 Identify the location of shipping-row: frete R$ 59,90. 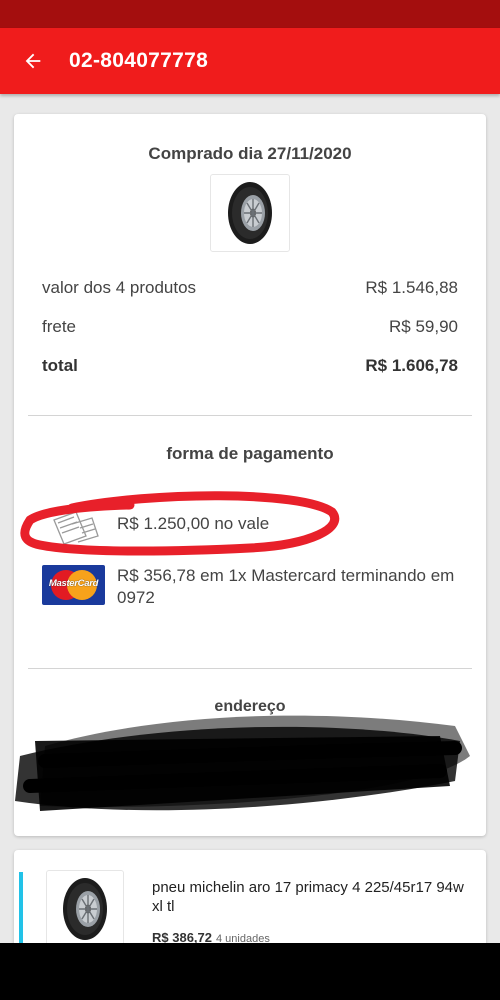
(250, 327).